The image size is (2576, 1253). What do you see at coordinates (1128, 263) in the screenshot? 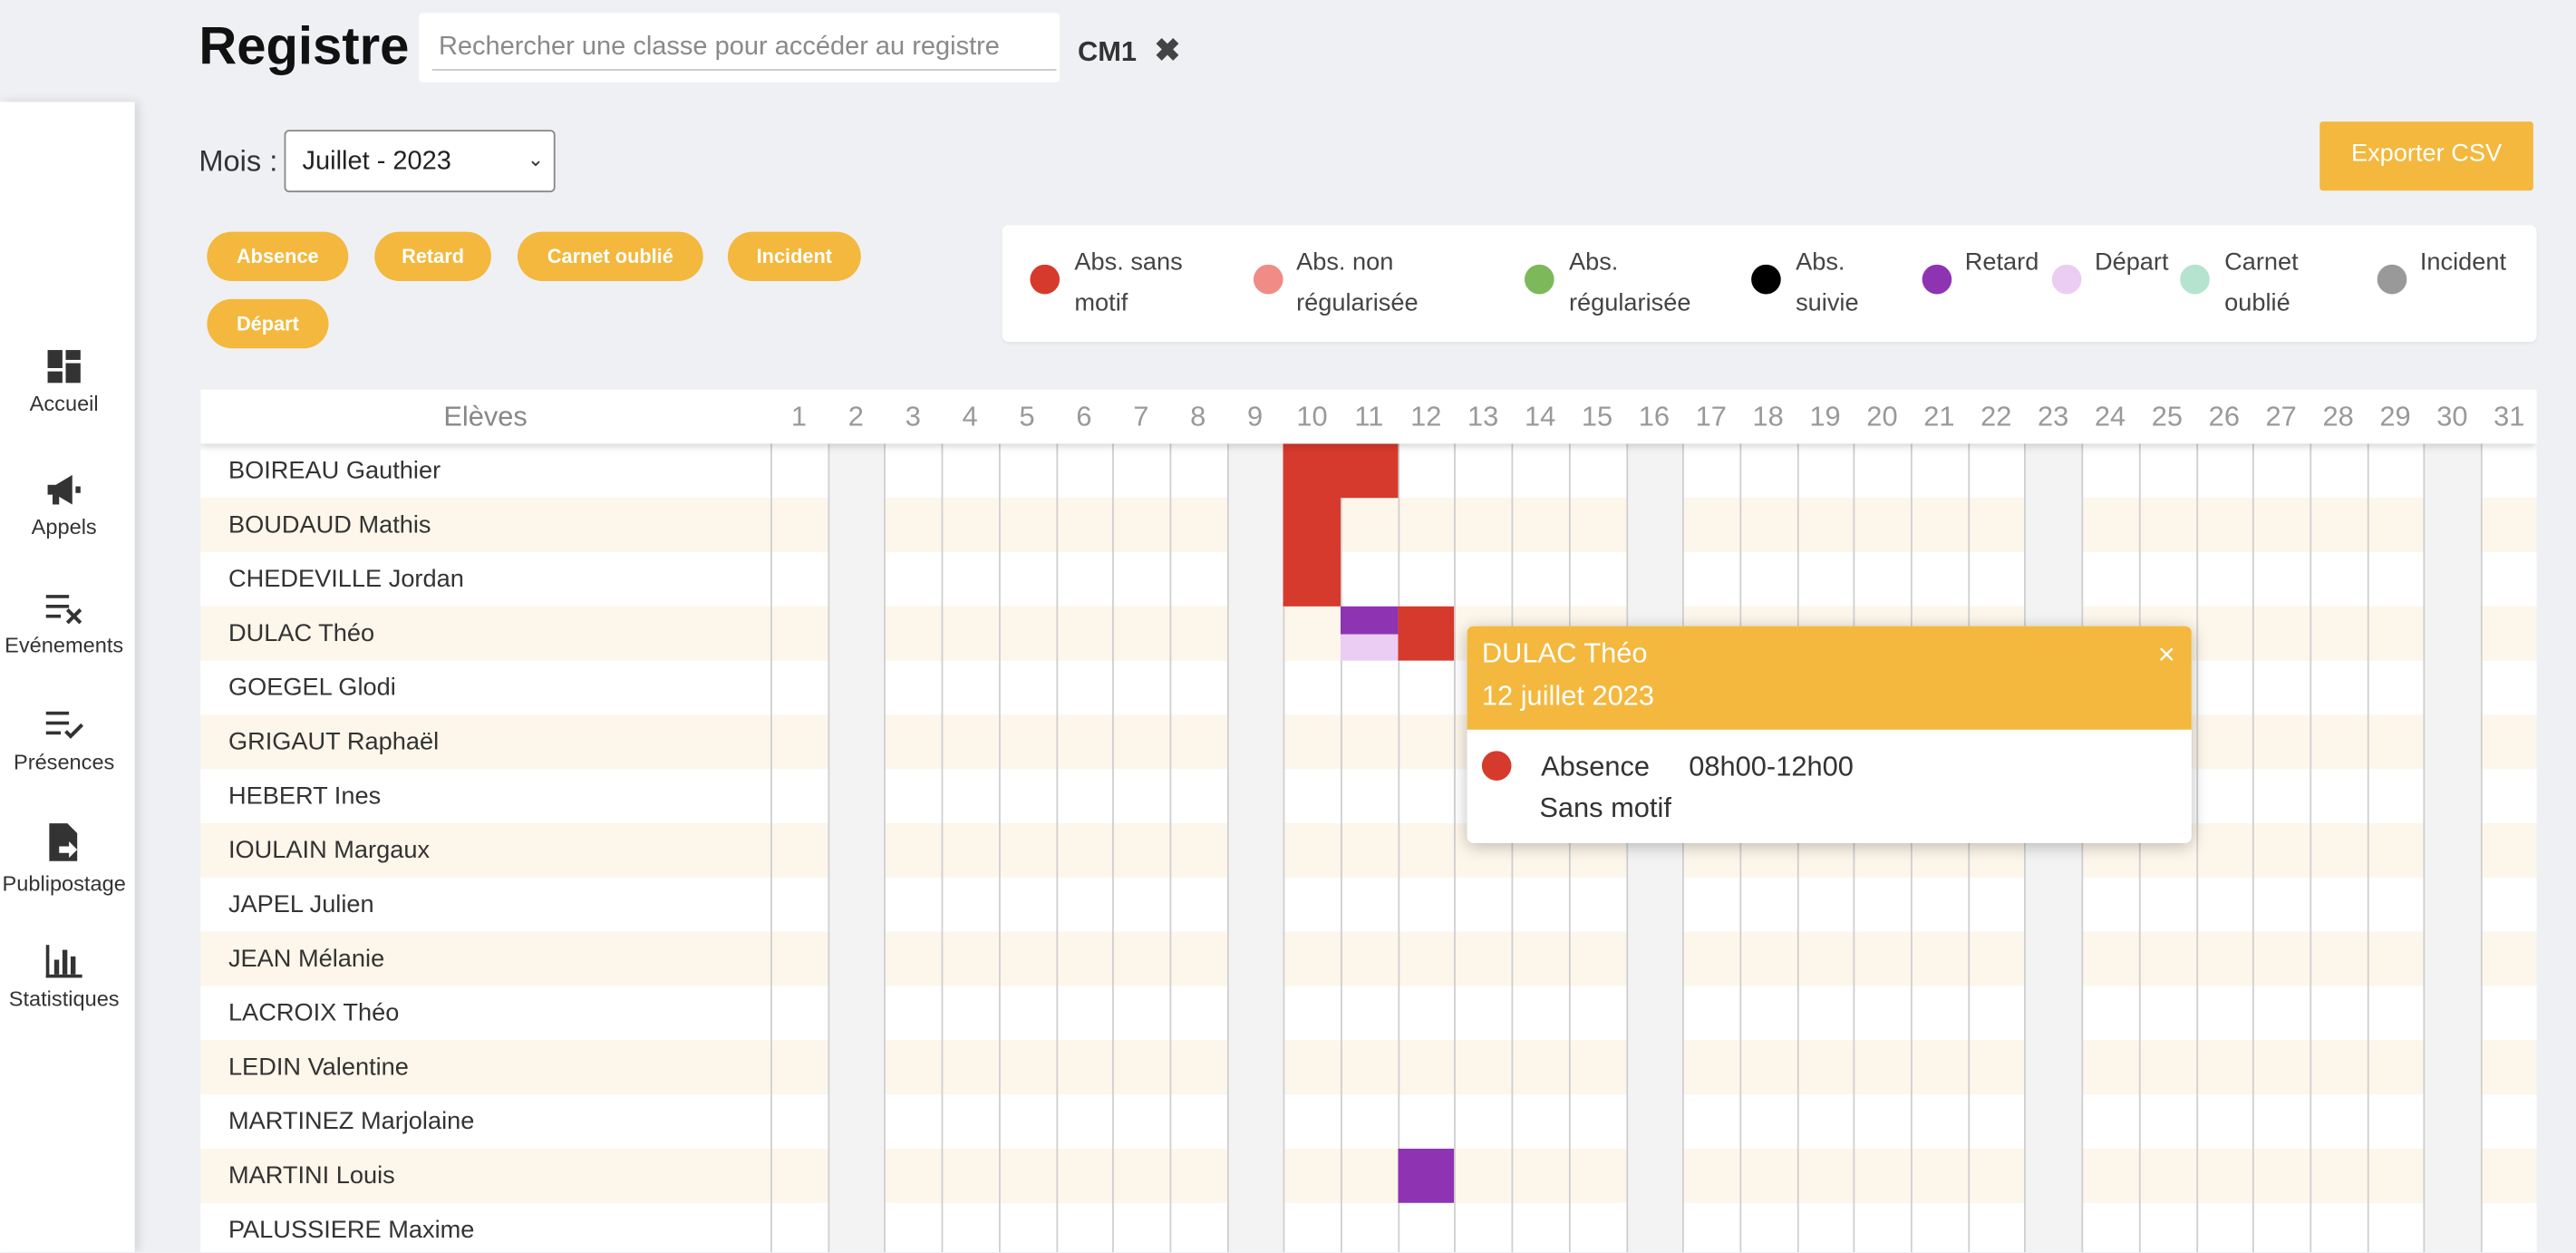
I see `legend-label: Abs. sans` at bounding box center [1128, 263].